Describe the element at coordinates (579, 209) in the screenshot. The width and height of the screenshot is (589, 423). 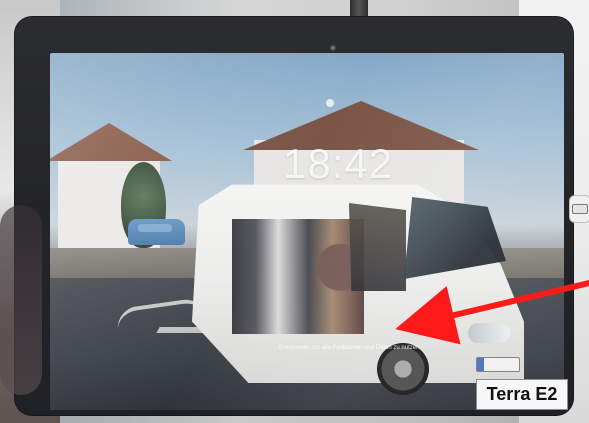
I see `usb-port-icon` at that location.